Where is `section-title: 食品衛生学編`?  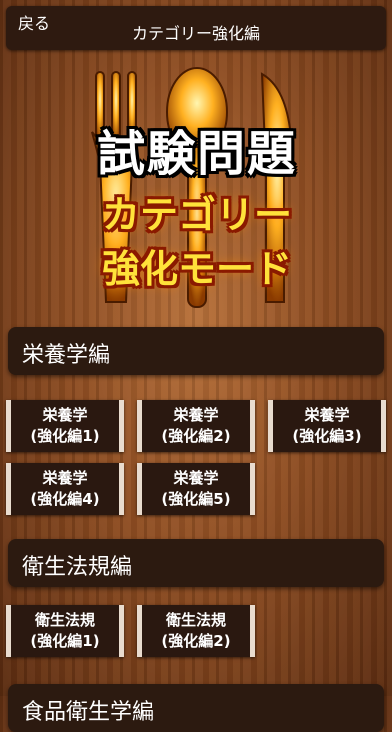
section-title: 食品衛生学編 is located at coordinates (88, 712).